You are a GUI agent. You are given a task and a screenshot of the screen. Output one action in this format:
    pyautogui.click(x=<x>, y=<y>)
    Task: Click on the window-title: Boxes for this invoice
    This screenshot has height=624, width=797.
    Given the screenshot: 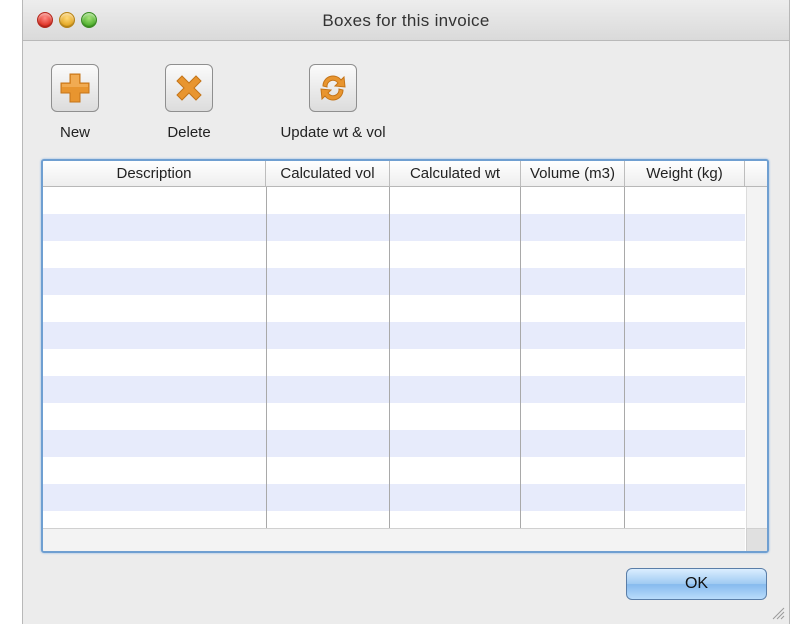 What is the action you would take?
    pyautogui.click(x=406, y=20)
    